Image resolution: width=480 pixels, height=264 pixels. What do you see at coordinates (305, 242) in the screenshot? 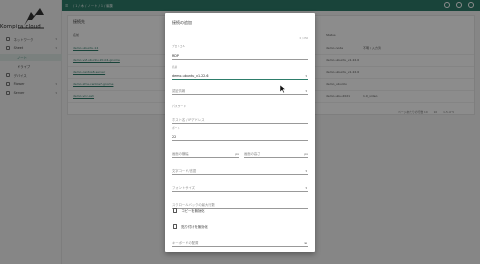
I see `keyboard-icon: ⊞` at bounding box center [305, 242].